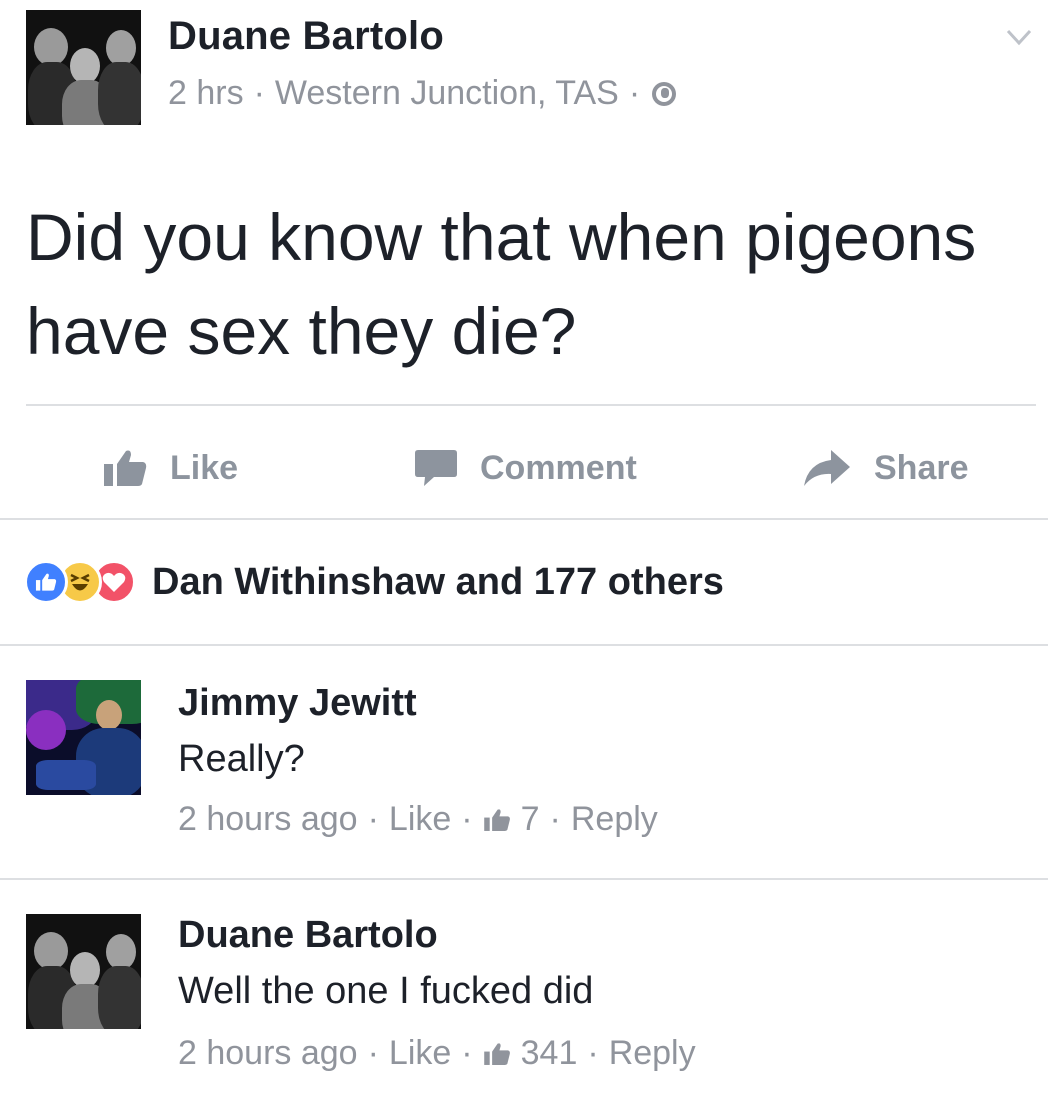 The height and width of the screenshot is (1104, 1048). What do you see at coordinates (306, 36) in the screenshot?
I see `post-author-name: Duane Bartolo` at bounding box center [306, 36].